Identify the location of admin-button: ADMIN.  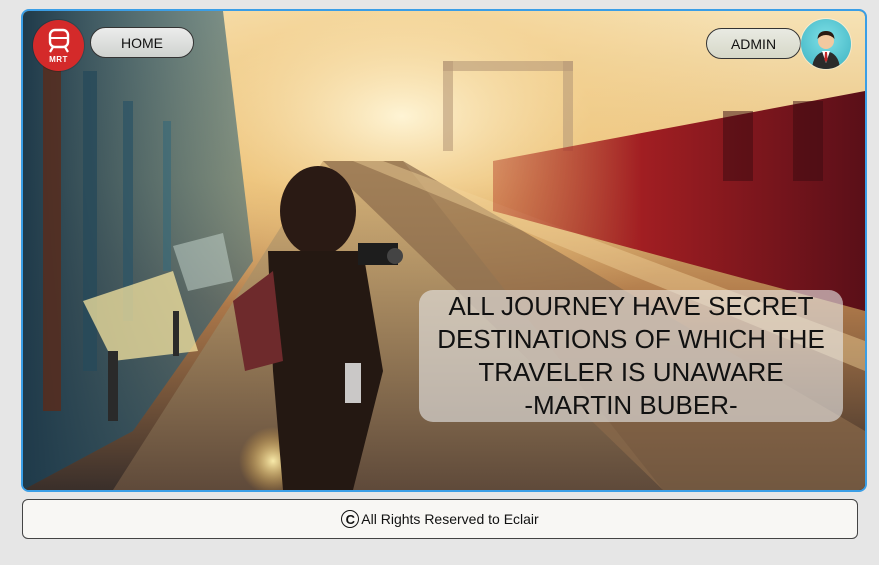
(753, 43).